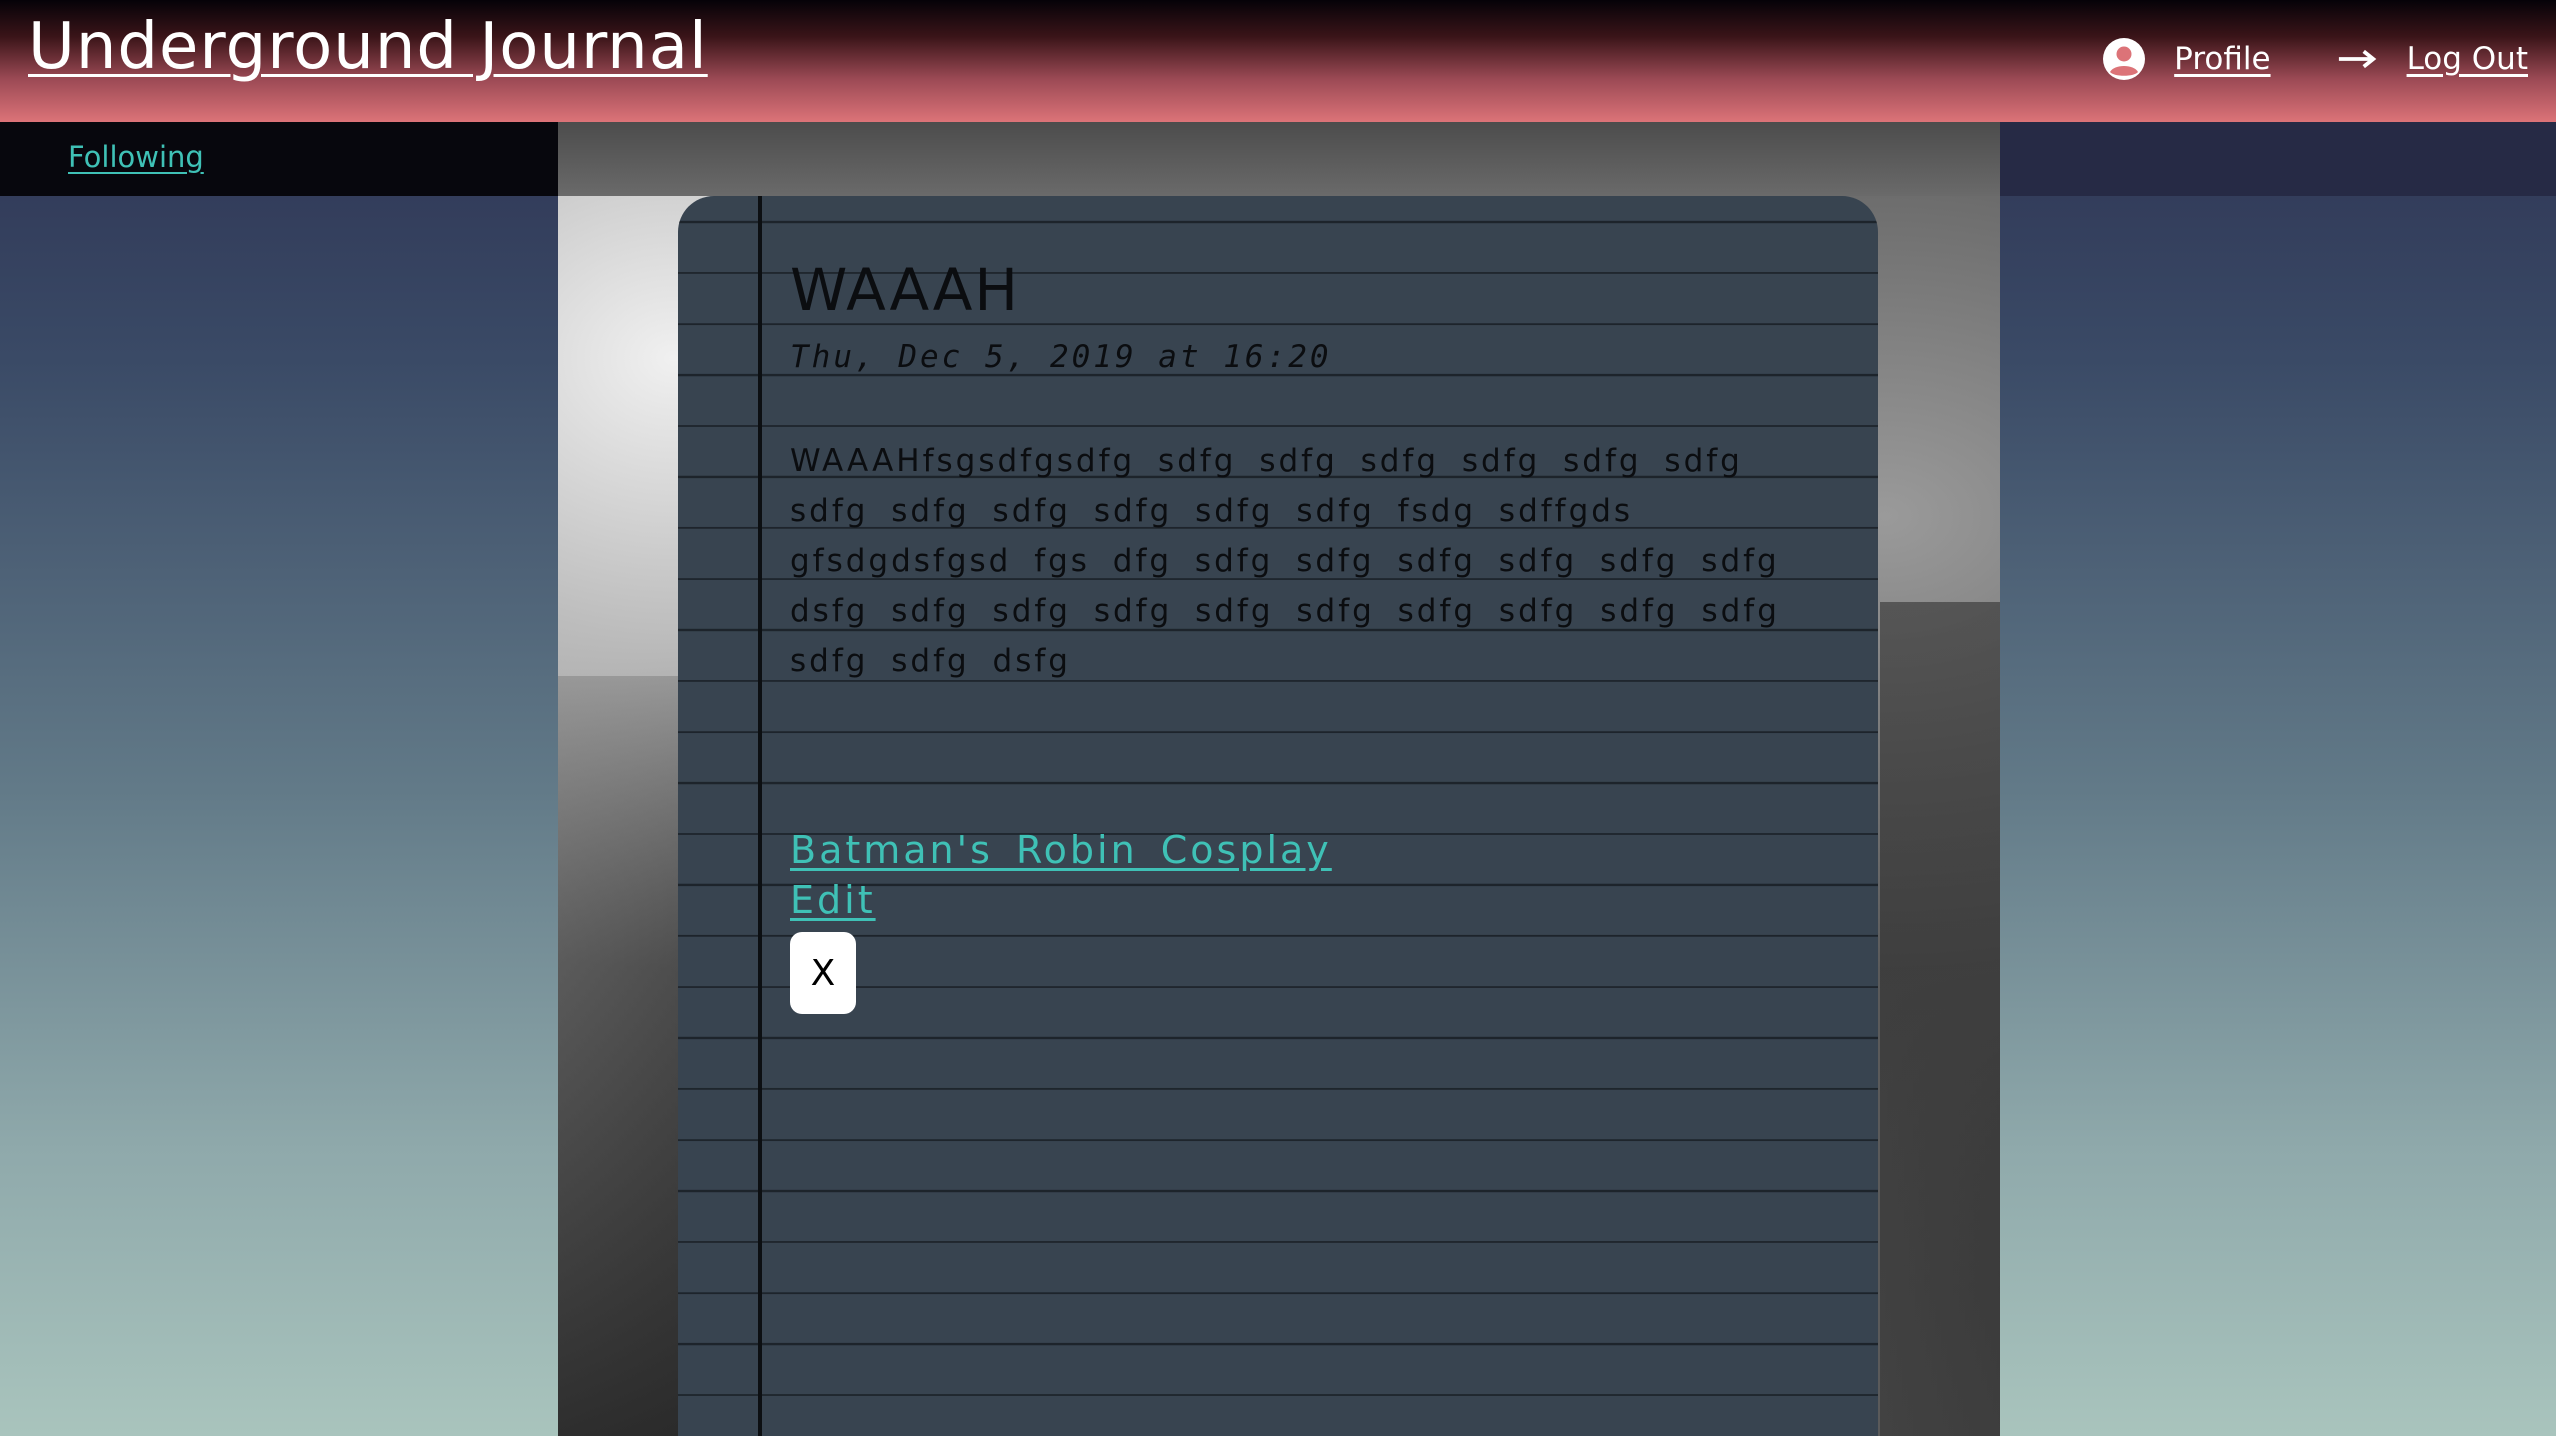  I want to click on following-link: Following, so click(136, 157).